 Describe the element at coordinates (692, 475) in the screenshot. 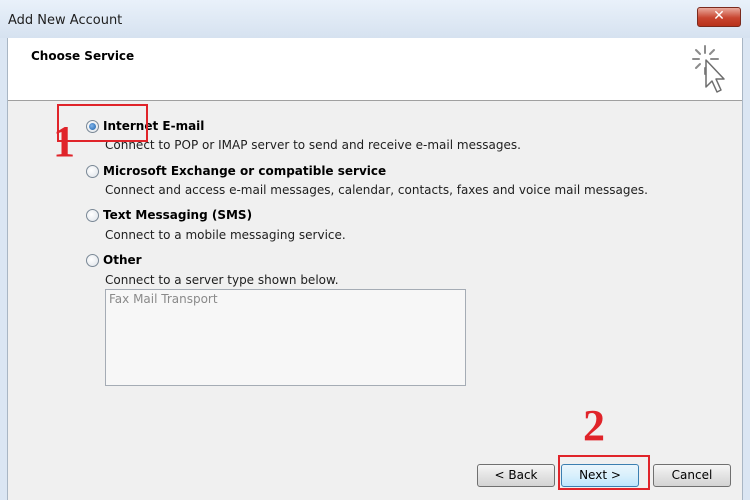

I see `cancel-button: Cancel` at that location.